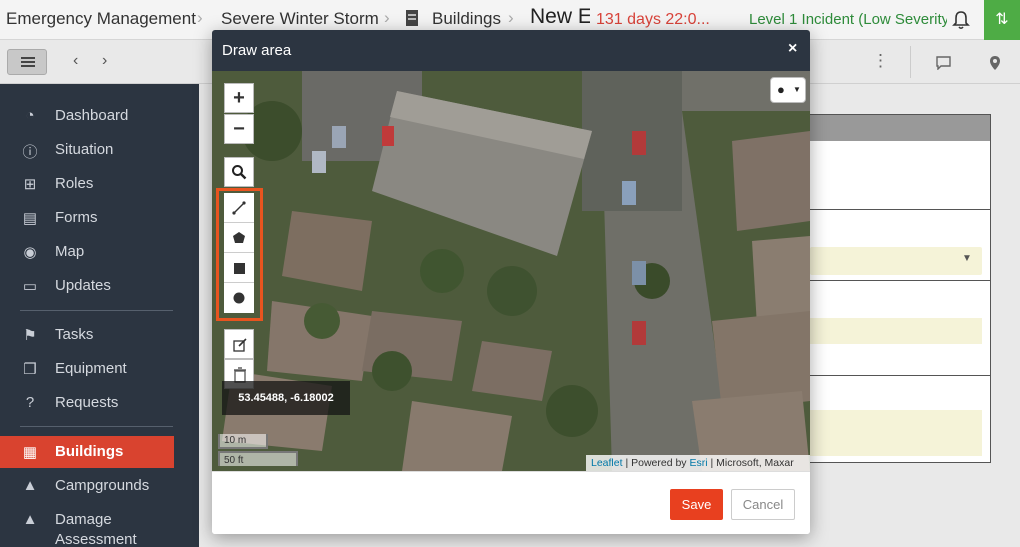  Describe the element at coordinates (27, 62) in the screenshot. I see `menu-toggle-button` at that location.